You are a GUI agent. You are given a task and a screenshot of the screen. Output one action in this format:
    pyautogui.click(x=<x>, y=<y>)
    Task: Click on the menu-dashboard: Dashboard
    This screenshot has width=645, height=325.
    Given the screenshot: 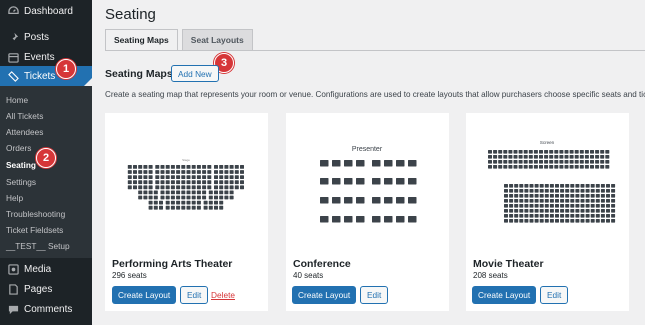 What is the action you would take?
    pyautogui.click(x=46, y=11)
    